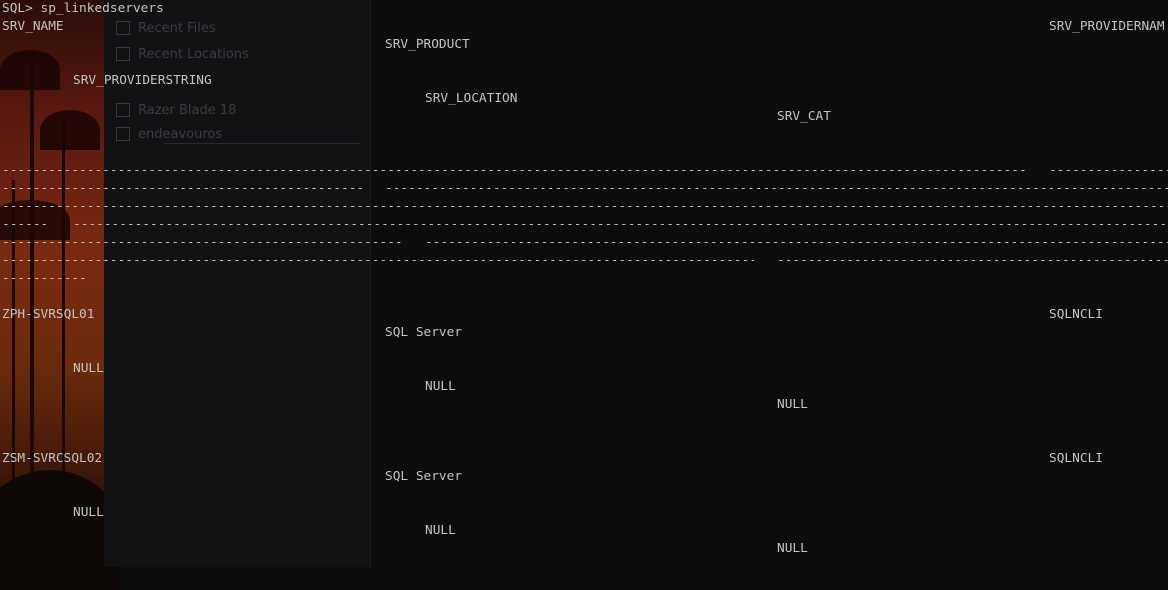 The width and height of the screenshot is (1168, 590). What do you see at coordinates (804, 116) in the screenshot?
I see `header-srv-cat: SRV_CAT` at bounding box center [804, 116].